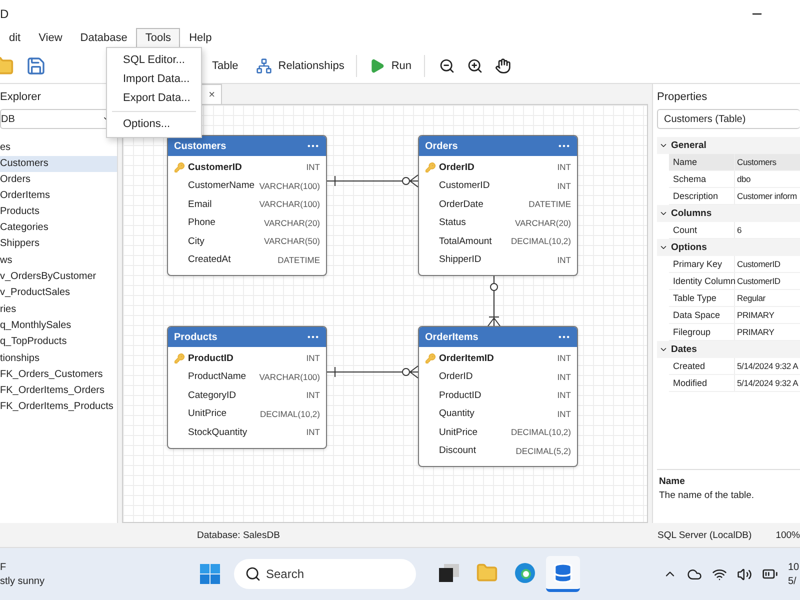 The height and width of the screenshot is (600, 800). What do you see at coordinates (58, 212) in the screenshot?
I see `tree-item: Products` at bounding box center [58, 212].